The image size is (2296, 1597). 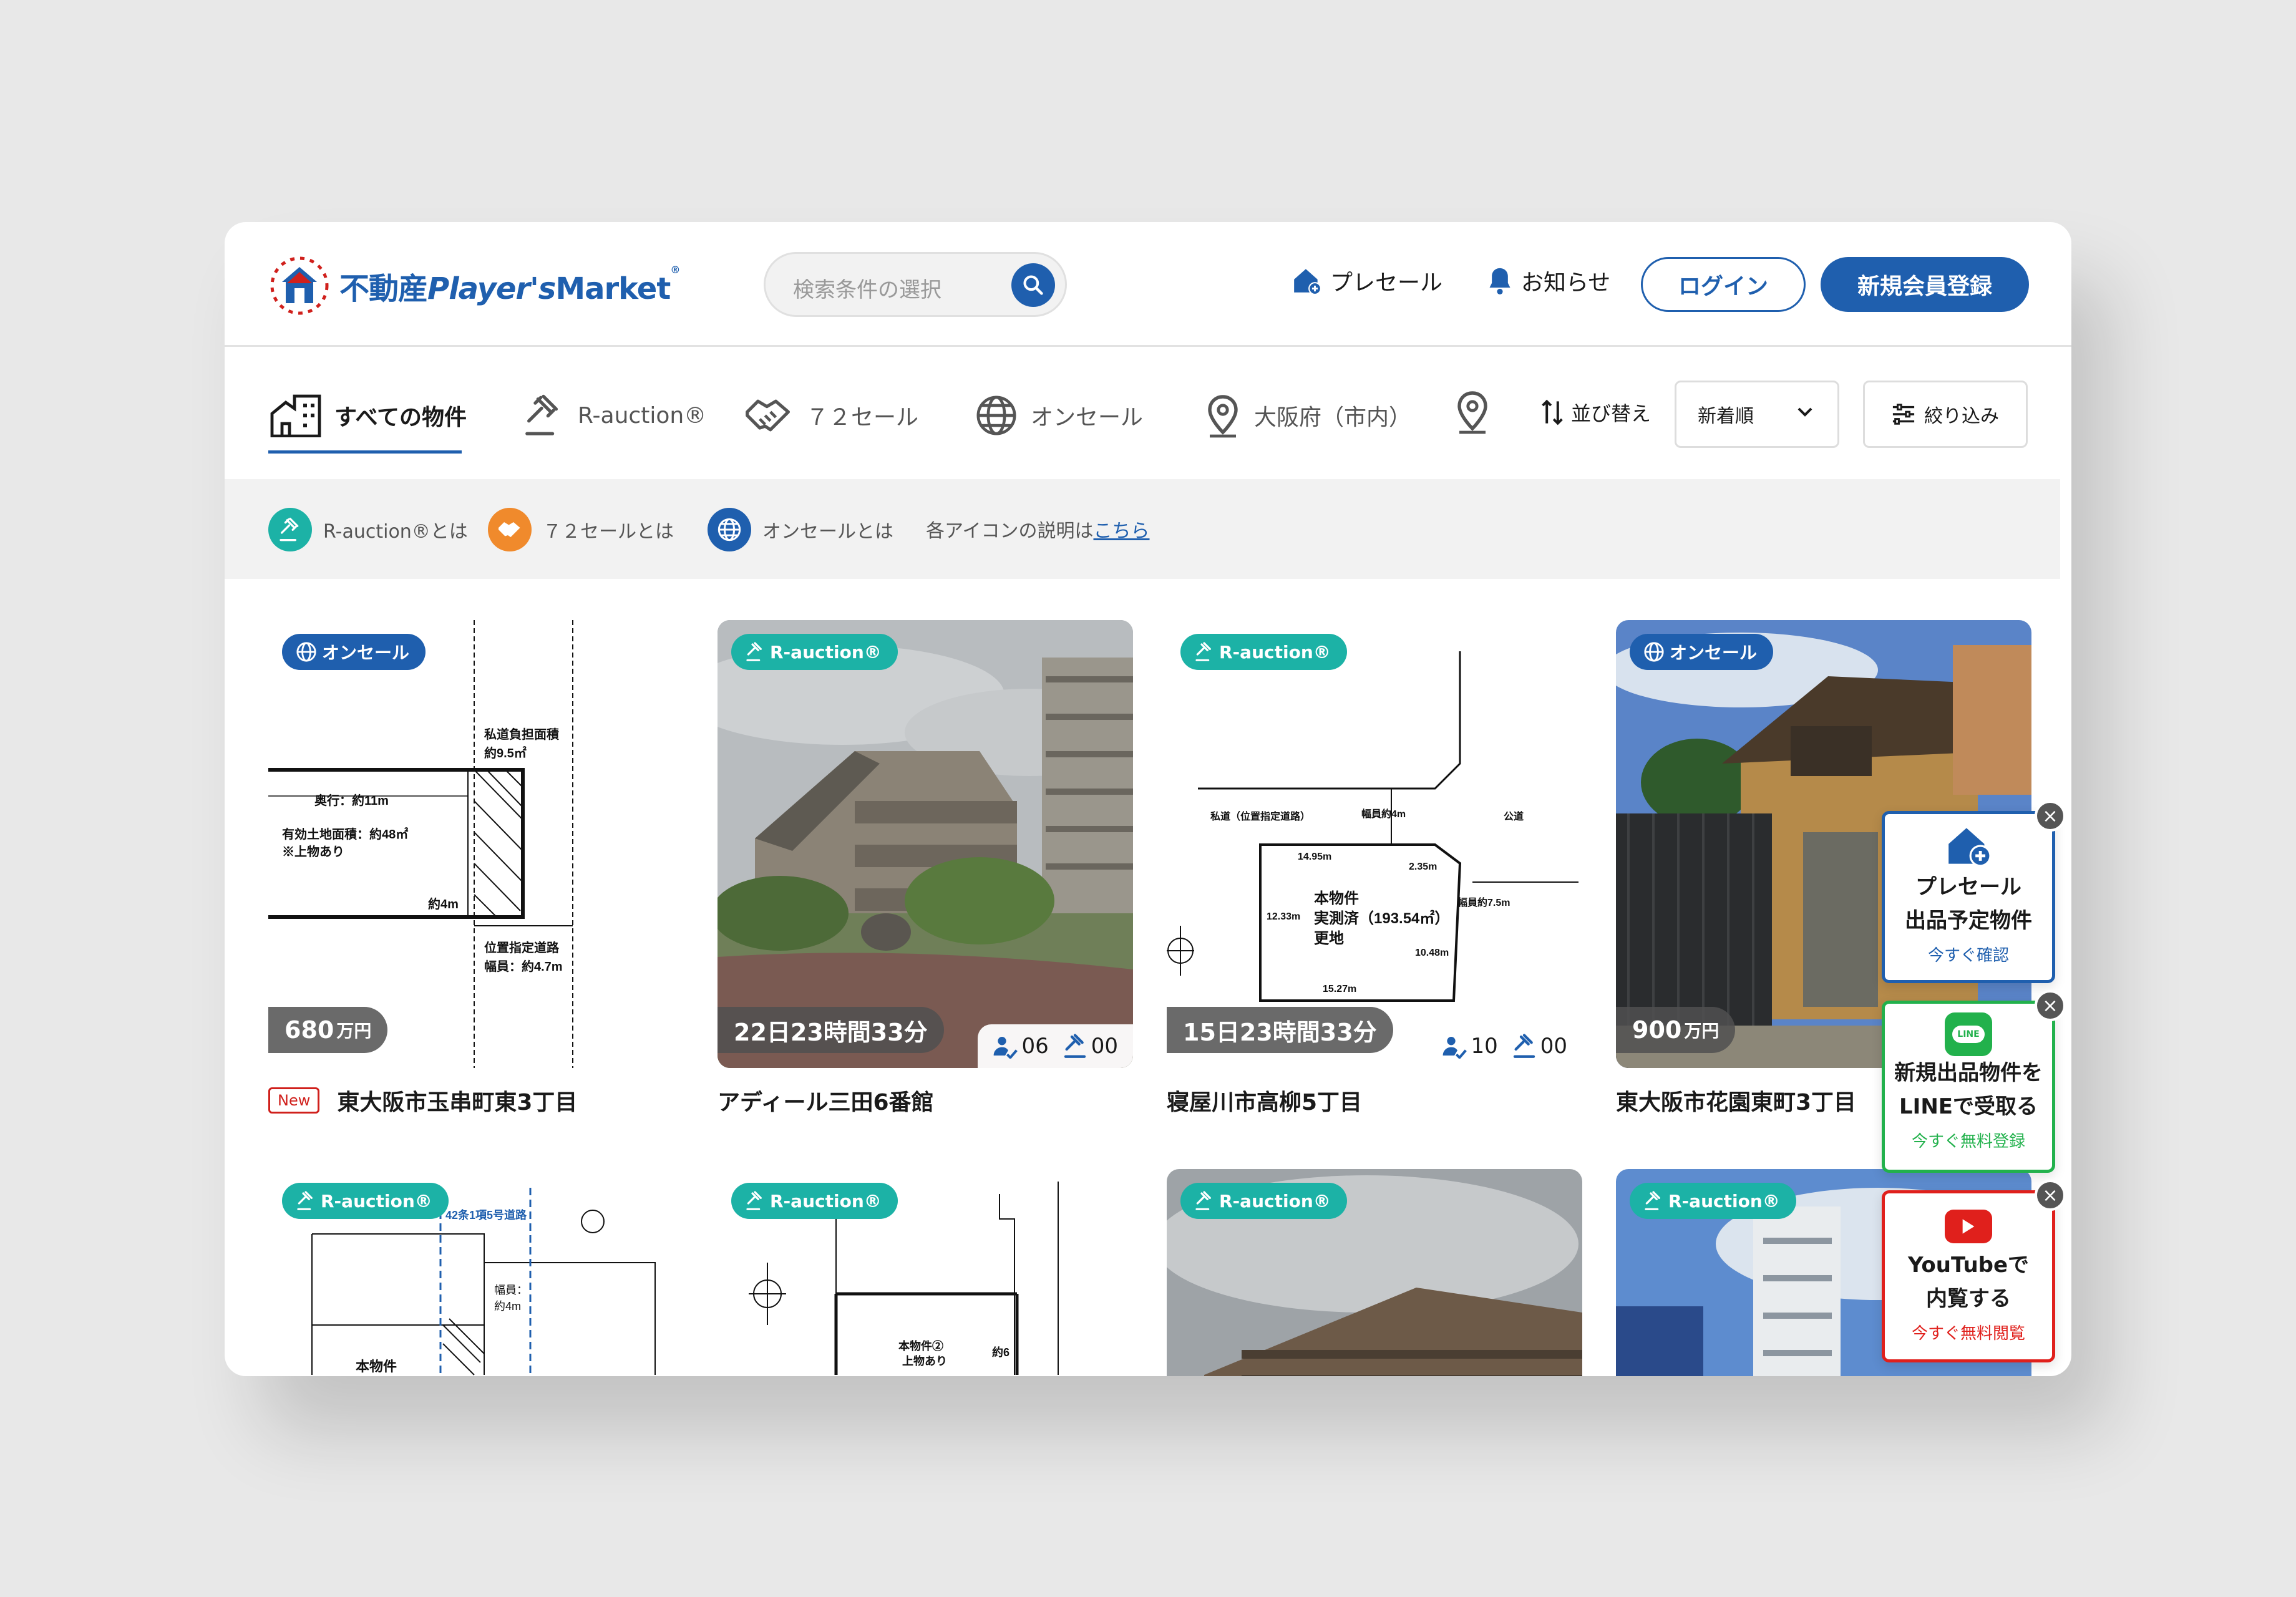 I want to click on search-button, so click(x=1033, y=285).